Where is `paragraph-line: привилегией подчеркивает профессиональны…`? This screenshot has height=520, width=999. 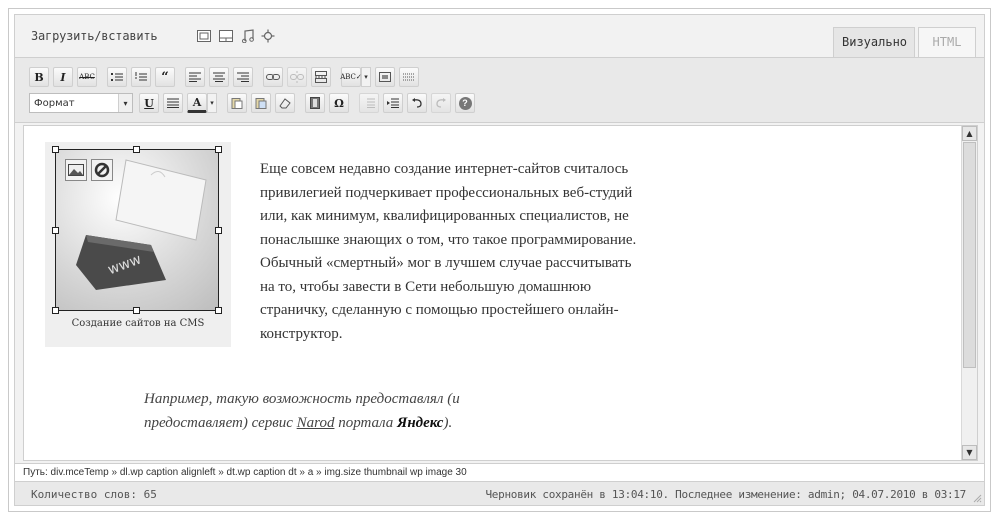
paragraph-line: привилегией подчеркивает профессиональны… is located at coordinates (446, 192).